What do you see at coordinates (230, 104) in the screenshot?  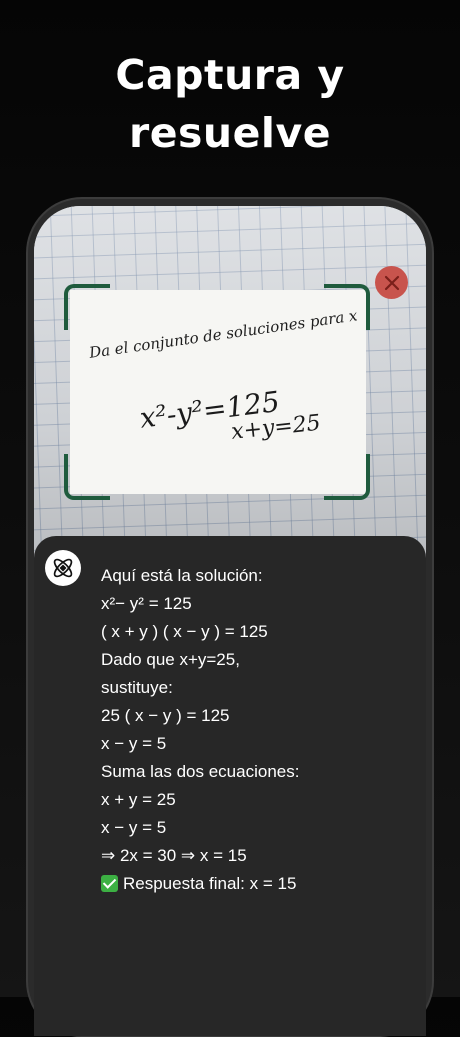 I see `headline: Captura y resuelve` at bounding box center [230, 104].